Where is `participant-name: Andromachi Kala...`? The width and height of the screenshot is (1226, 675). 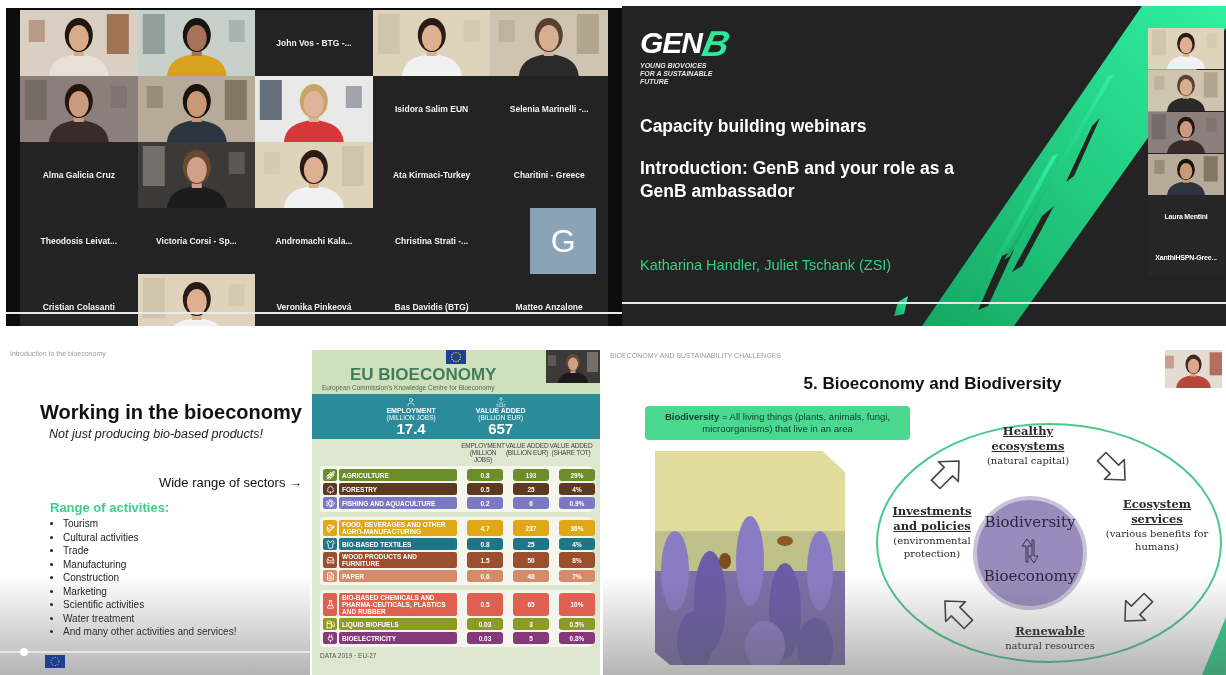
participant-name: Andromachi Kala... is located at coordinates (314, 241).